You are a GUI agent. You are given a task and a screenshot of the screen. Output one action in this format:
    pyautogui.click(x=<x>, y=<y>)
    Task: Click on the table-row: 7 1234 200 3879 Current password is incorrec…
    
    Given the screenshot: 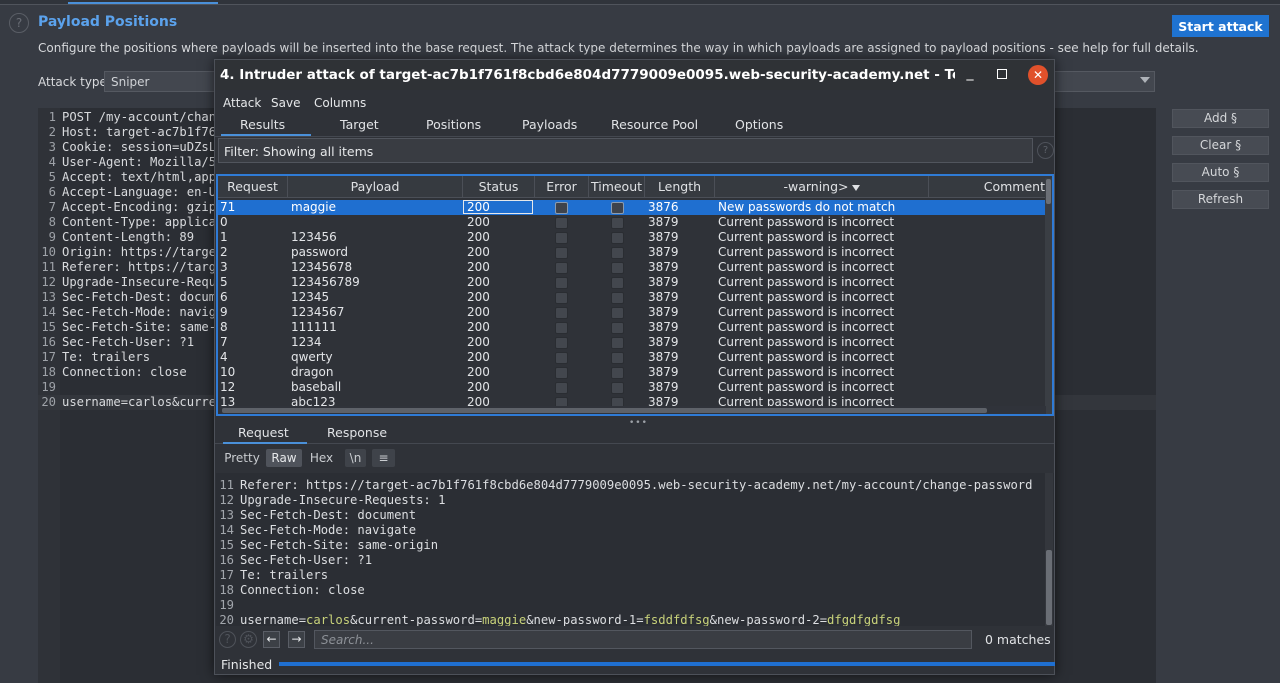 What is the action you would take?
    pyautogui.click(x=632, y=342)
    